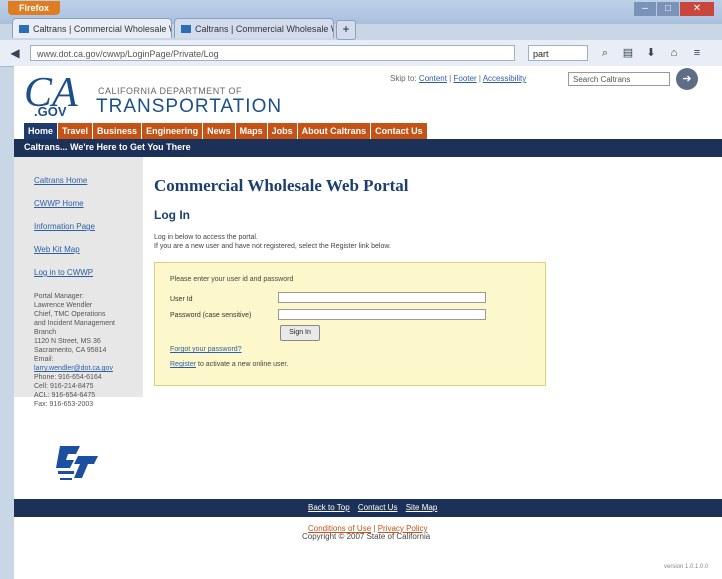  What do you see at coordinates (619, 79) in the screenshot?
I see `site-search-input: Search Caltrans` at bounding box center [619, 79].